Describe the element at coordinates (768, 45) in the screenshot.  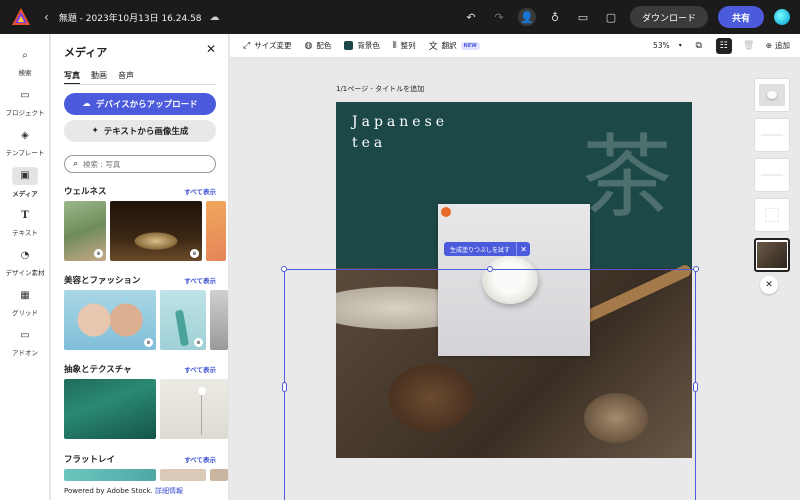
I see `plus-circle-icon: ⊕` at that location.